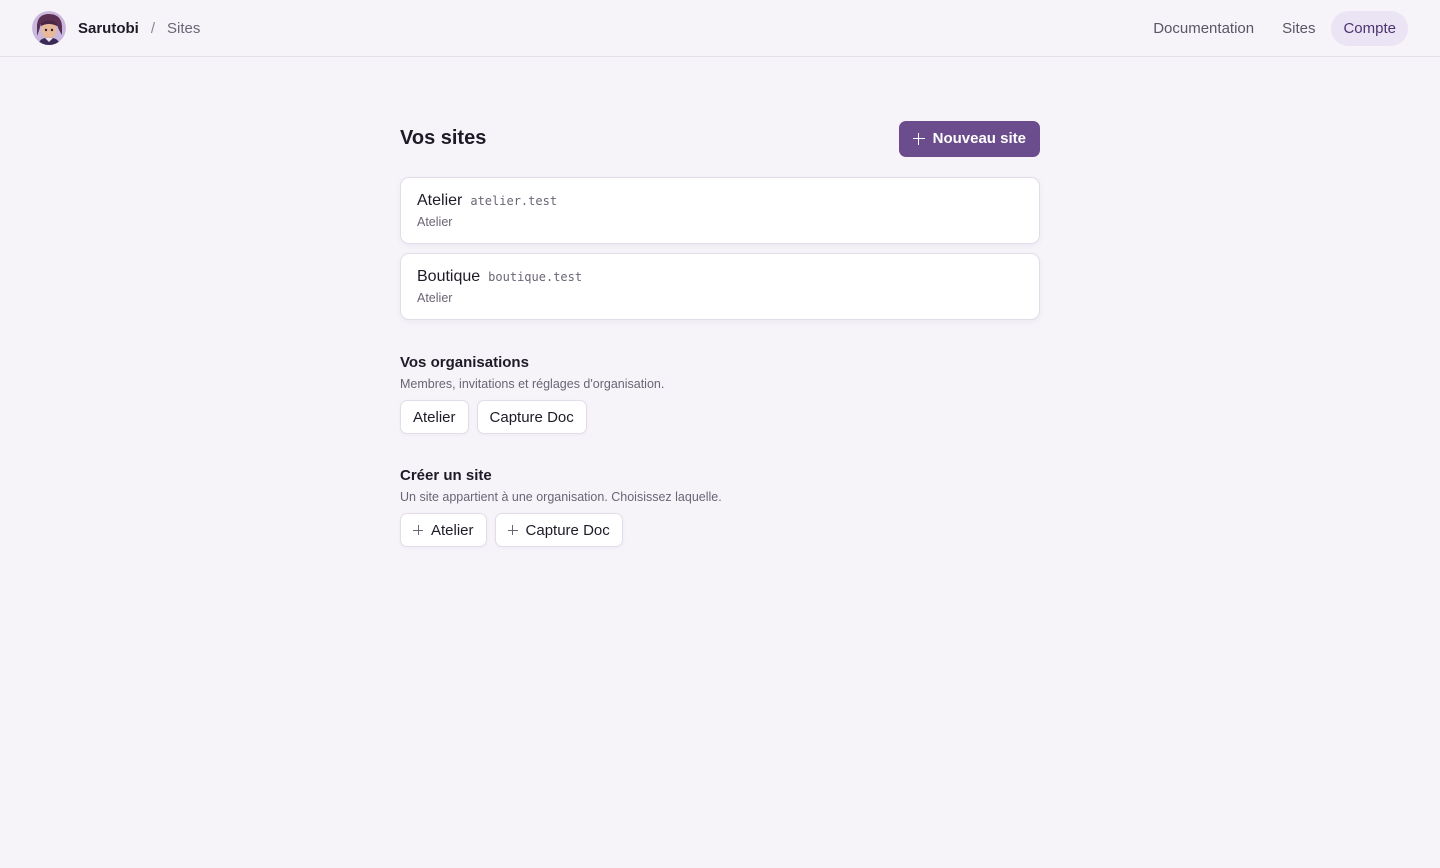 The image size is (1440, 868). I want to click on organisations-title: Vos organisations, so click(464, 362).